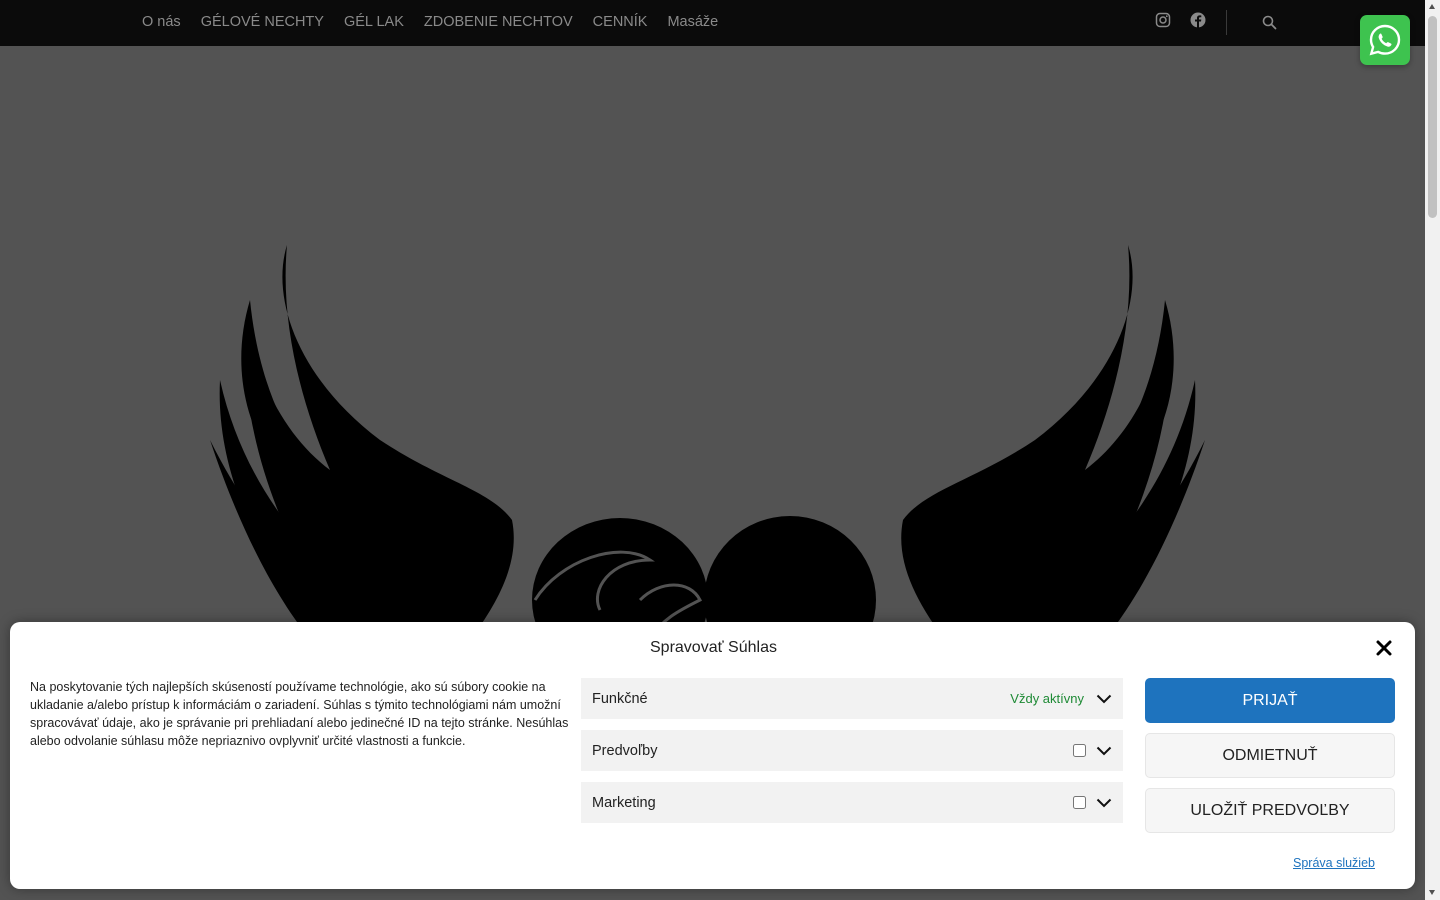  What do you see at coordinates (852, 698) in the screenshot?
I see `category-functional: Funkčné Vždy aktívny` at bounding box center [852, 698].